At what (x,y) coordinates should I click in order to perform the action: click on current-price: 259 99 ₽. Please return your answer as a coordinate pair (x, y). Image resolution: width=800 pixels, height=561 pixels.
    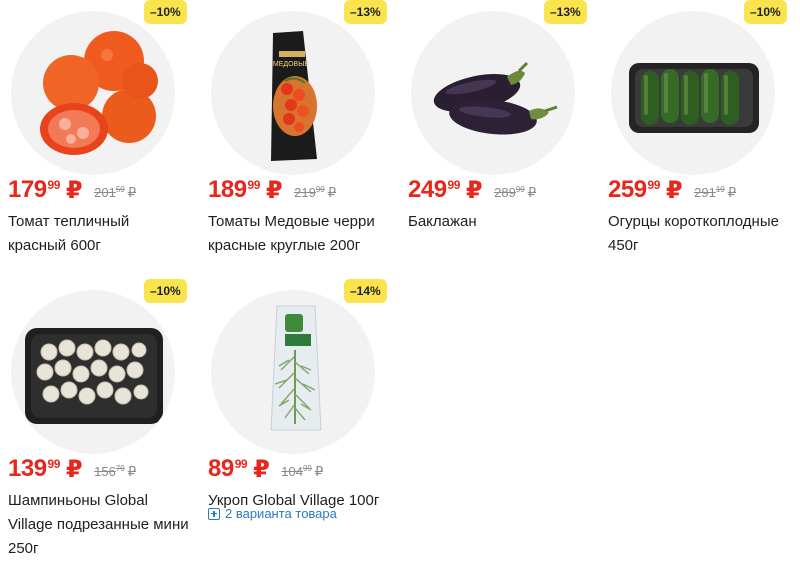
    Looking at the image, I should click on (645, 190).